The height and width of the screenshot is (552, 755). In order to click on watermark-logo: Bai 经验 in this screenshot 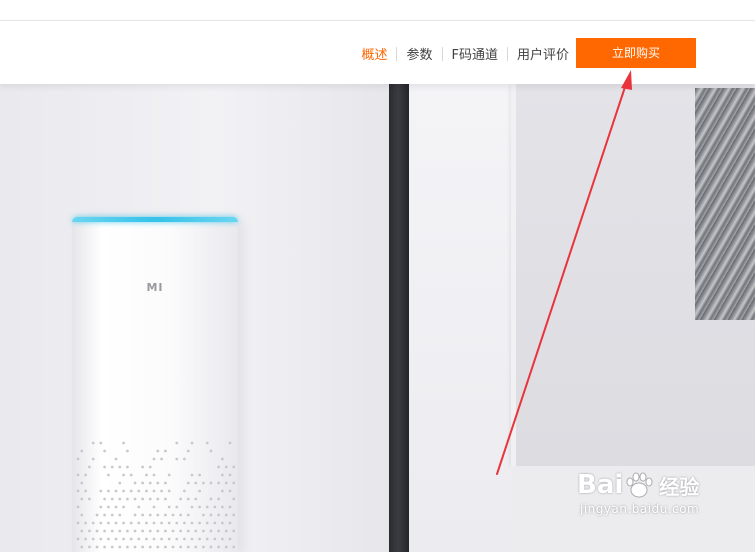, I will do `click(662, 485)`.